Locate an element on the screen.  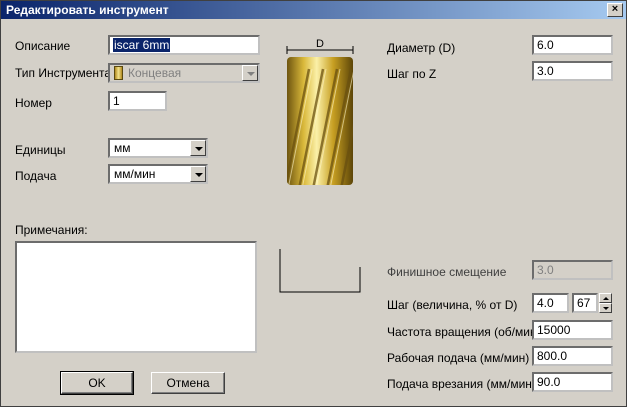
title-bar: Редактировать инструмент × is located at coordinates (313, 10).